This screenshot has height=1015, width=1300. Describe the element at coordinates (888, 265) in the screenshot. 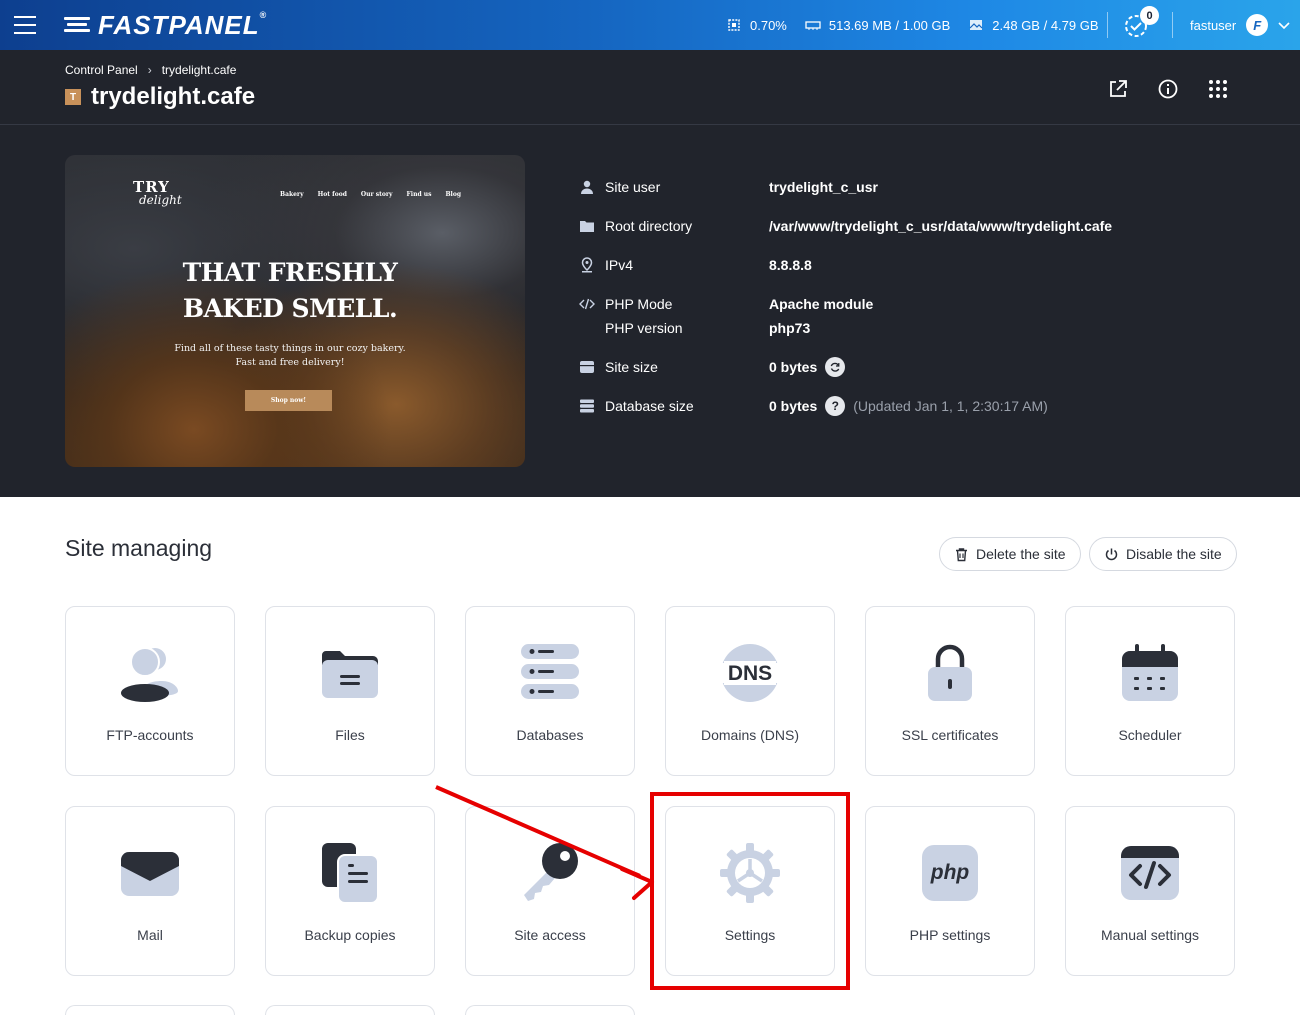

I see `ipv4-row: IPv4 8.8.8.8` at that location.